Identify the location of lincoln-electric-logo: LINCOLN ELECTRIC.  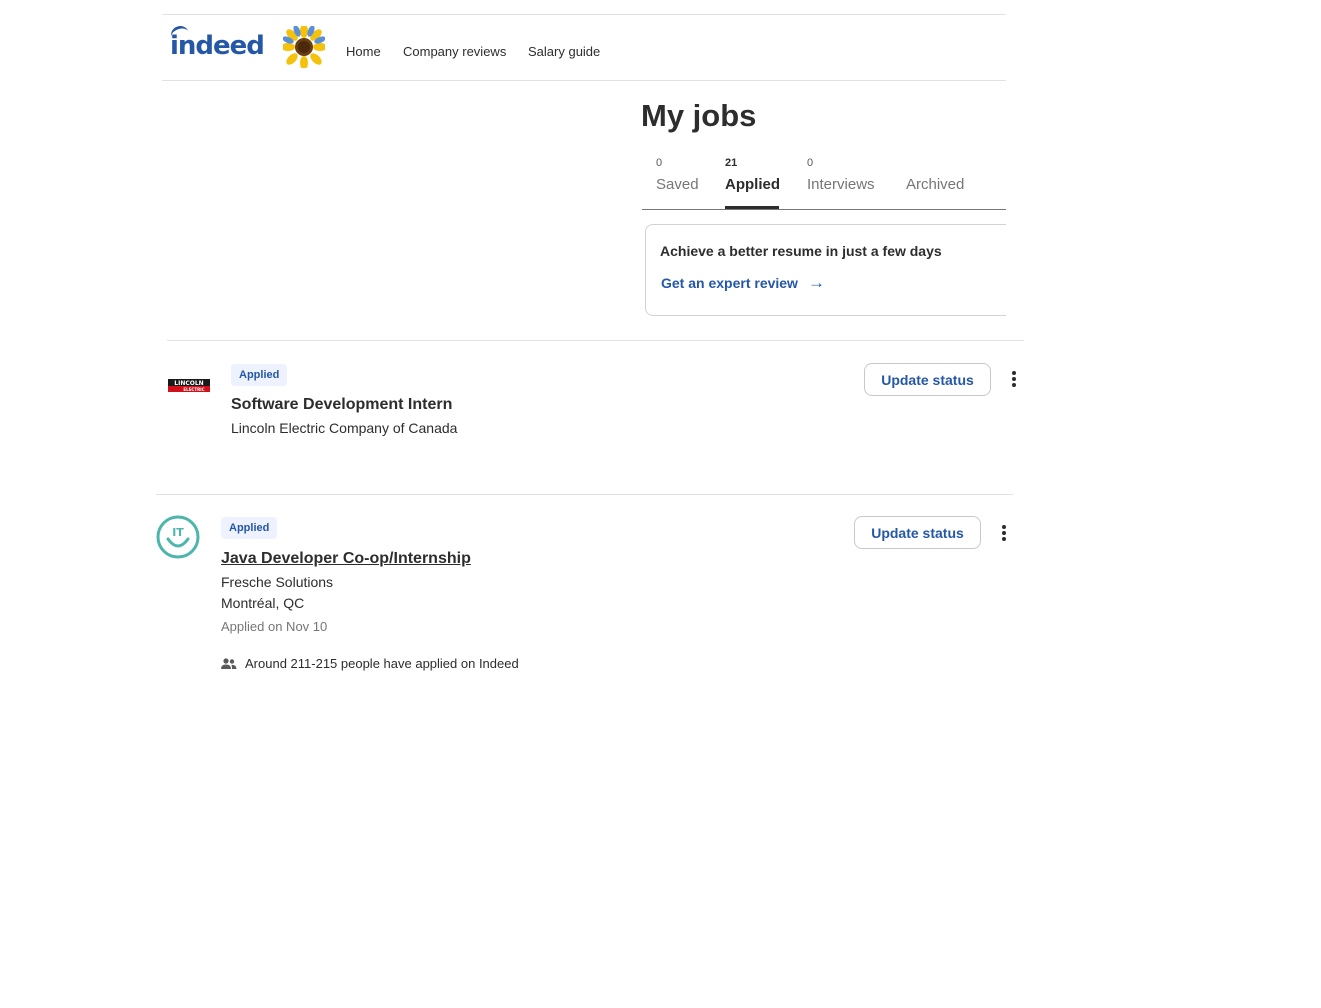
(189, 385).